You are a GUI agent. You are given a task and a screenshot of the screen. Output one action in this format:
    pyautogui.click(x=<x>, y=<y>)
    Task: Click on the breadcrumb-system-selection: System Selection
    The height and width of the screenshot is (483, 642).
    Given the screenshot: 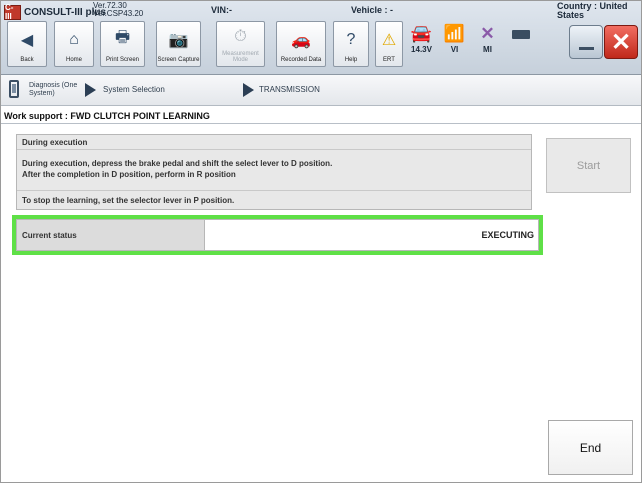 What is the action you would take?
    pyautogui.click(x=134, y=89)
    